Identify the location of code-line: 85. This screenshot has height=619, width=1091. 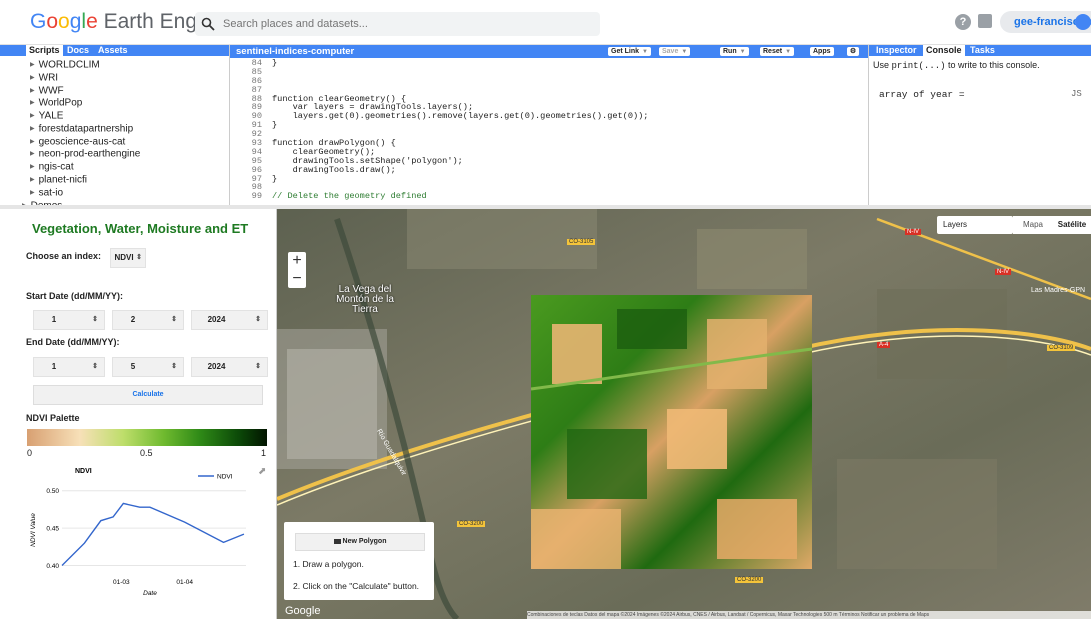
(549, 72).